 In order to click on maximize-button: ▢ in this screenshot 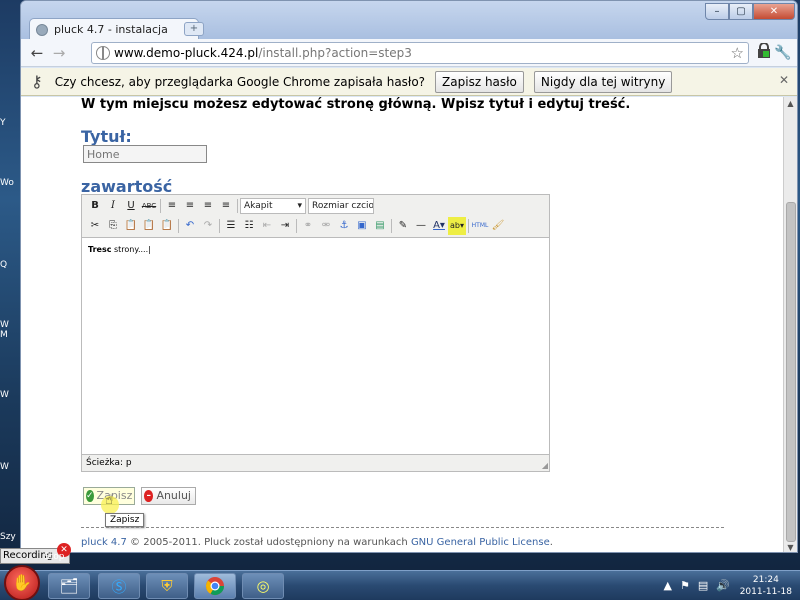, I will do `click(741, 11)`.